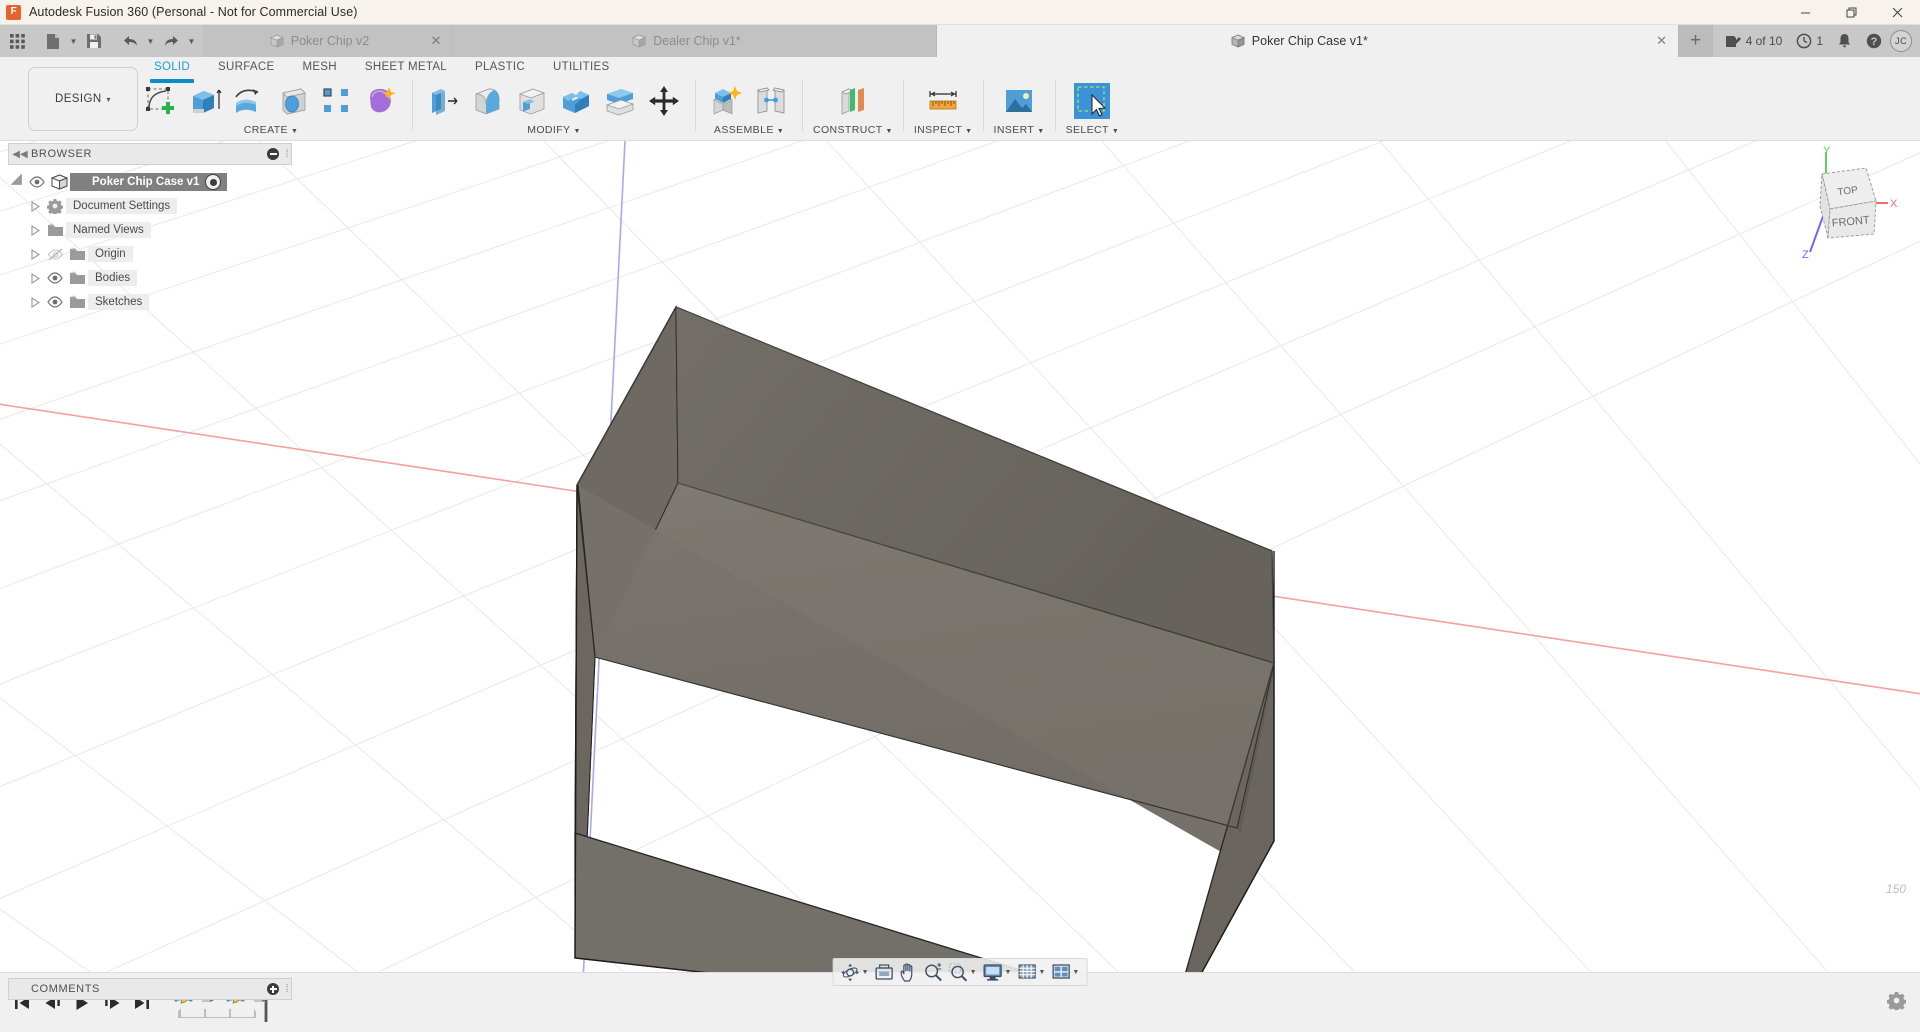  Describe the element at coordinates (249, 101) in the screenshot. I see `revolve-icon` at that location.